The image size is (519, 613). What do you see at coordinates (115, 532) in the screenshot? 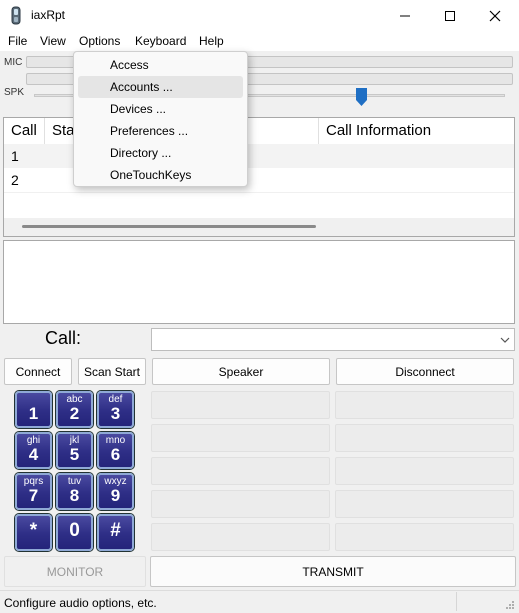
I see `keypad-hash: #` at bounding box center [115, 532].